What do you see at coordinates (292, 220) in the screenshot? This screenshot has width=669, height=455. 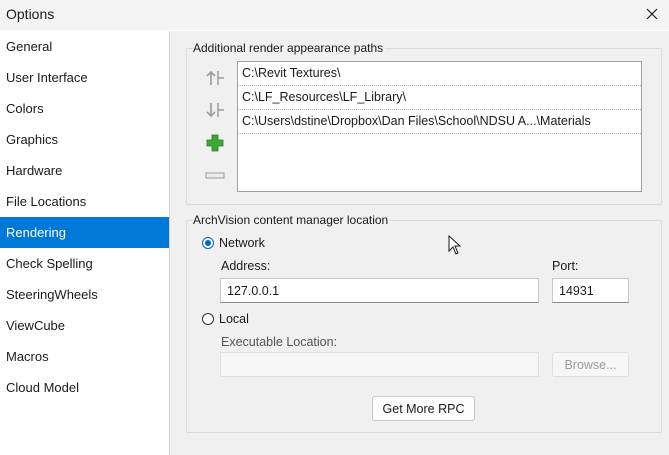 I see `archvision-group-title: ArchVision content manager location` at bounding box center [292, 220].